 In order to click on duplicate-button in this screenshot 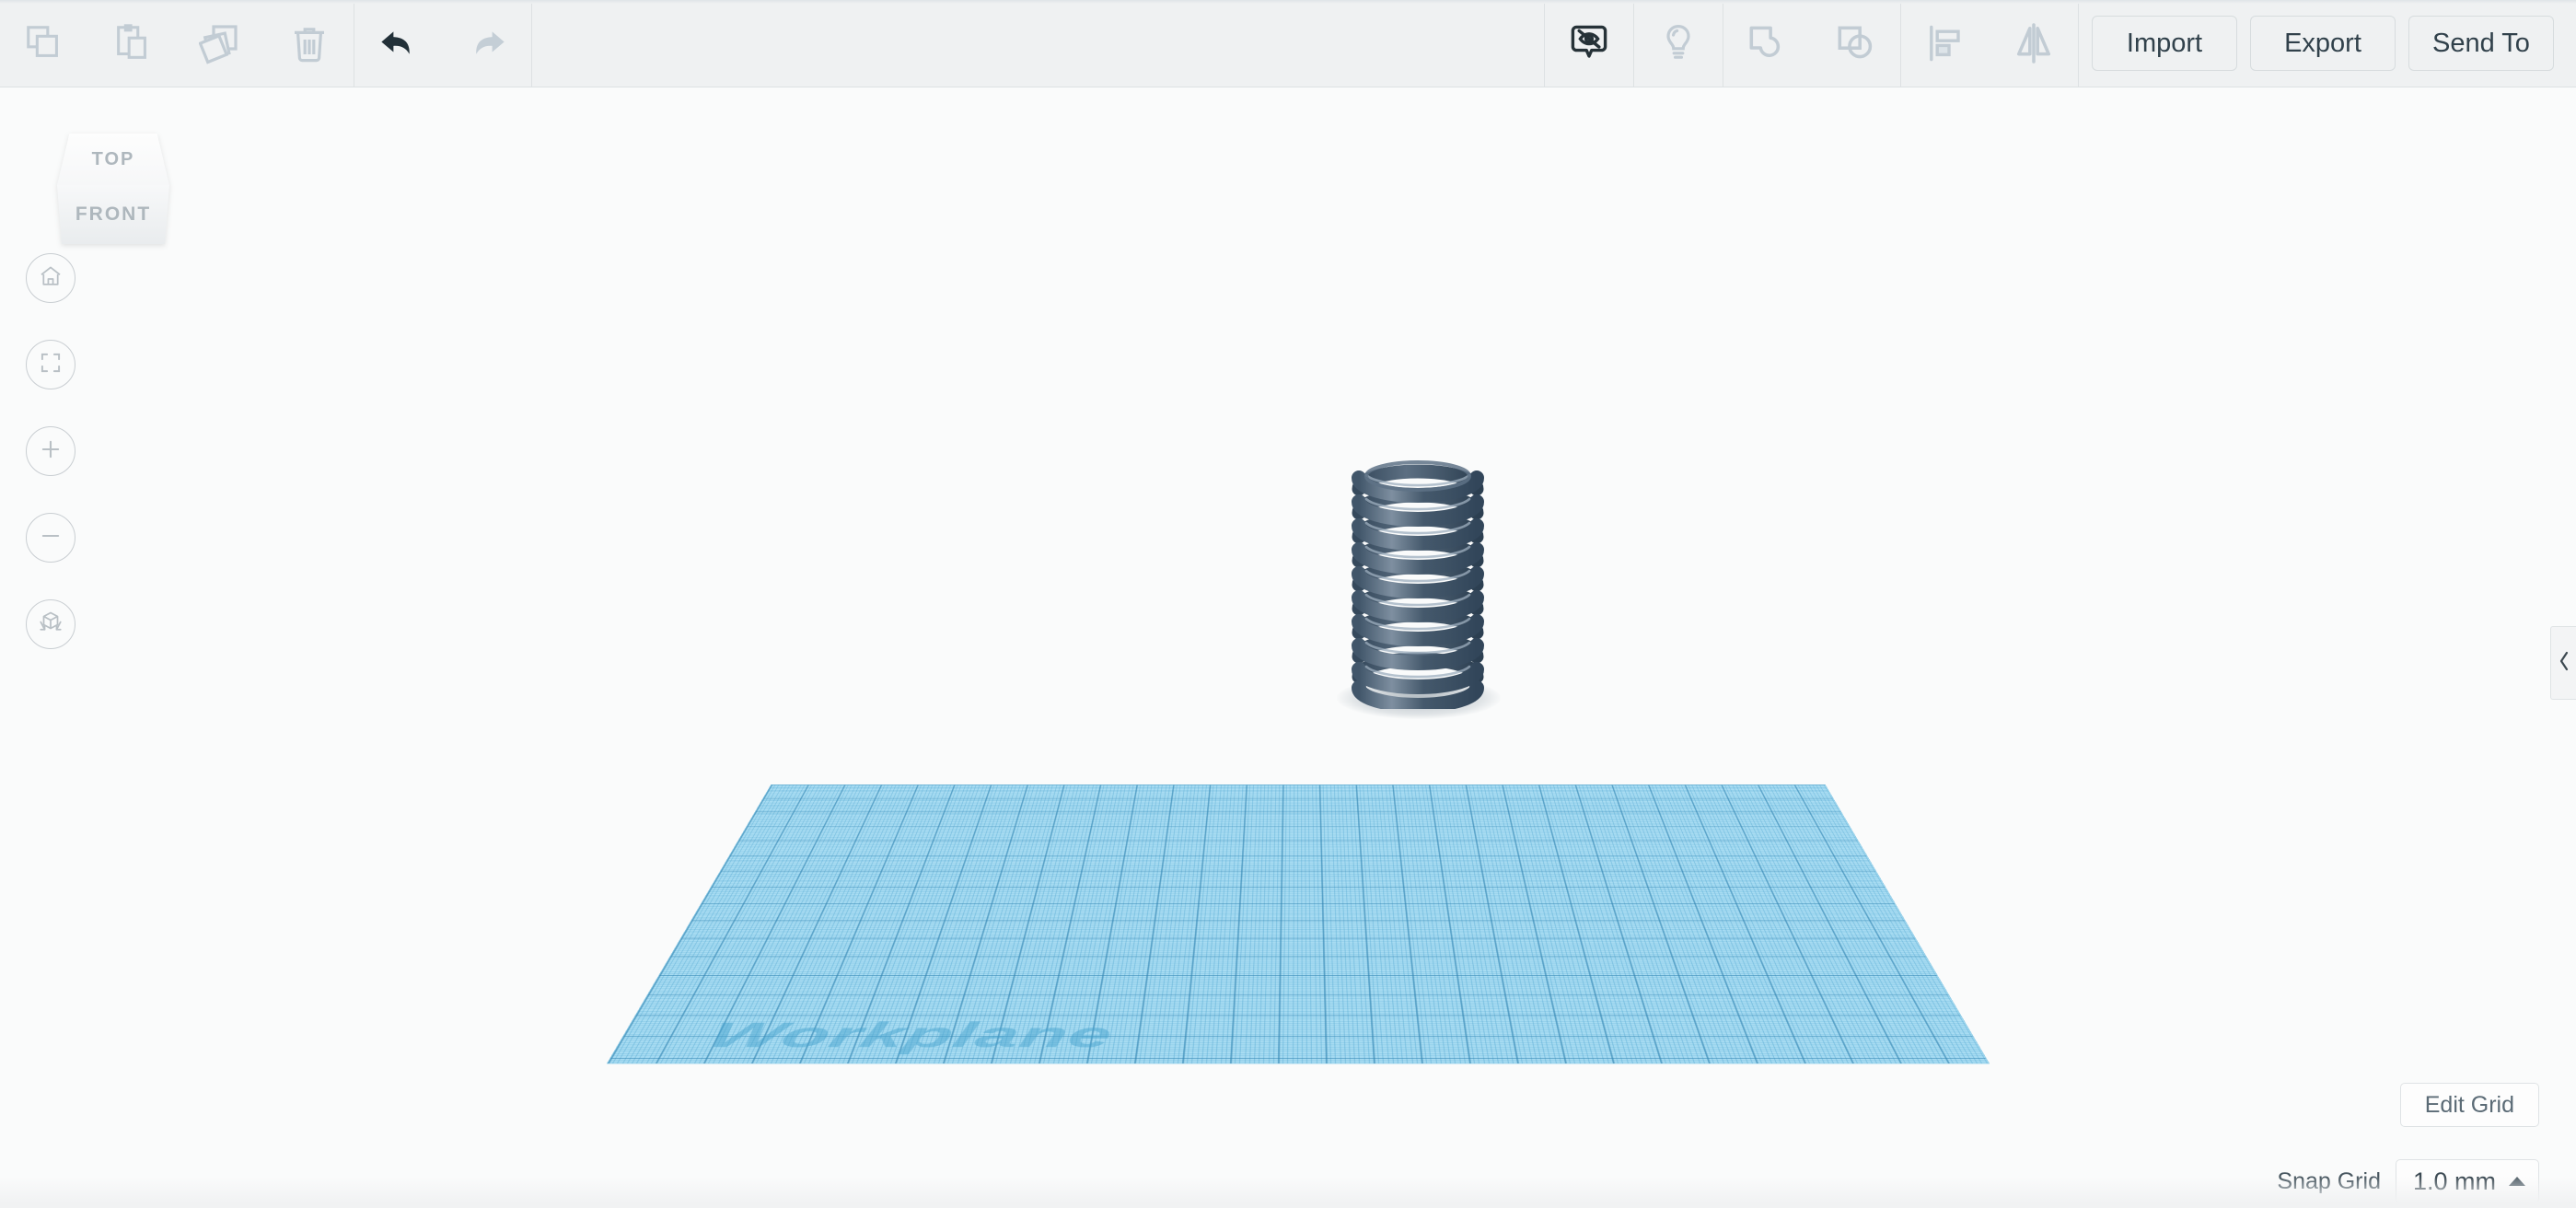, I will do `click(221, 43)`.